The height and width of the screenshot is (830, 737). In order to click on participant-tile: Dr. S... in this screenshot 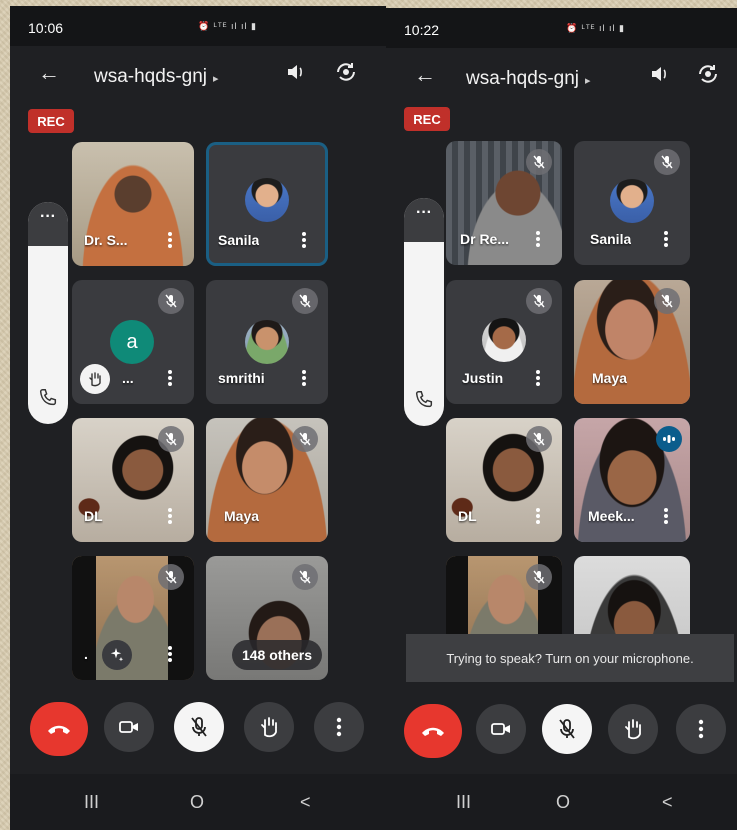, I will do `click(133, 204)`.